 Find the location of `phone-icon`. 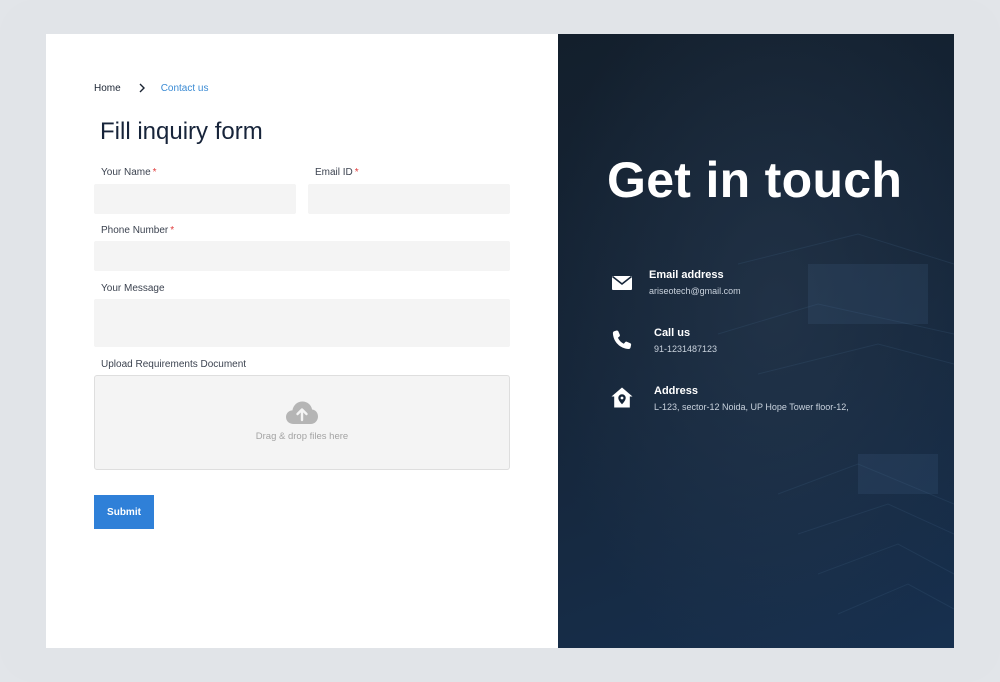

phone-icon is located at coordinates (622, 340).